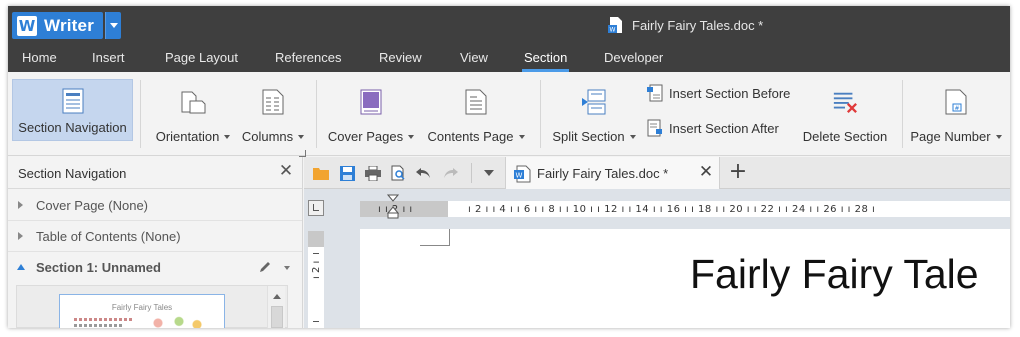  I want to click on app-menu-dropdown, so click(113, 25).